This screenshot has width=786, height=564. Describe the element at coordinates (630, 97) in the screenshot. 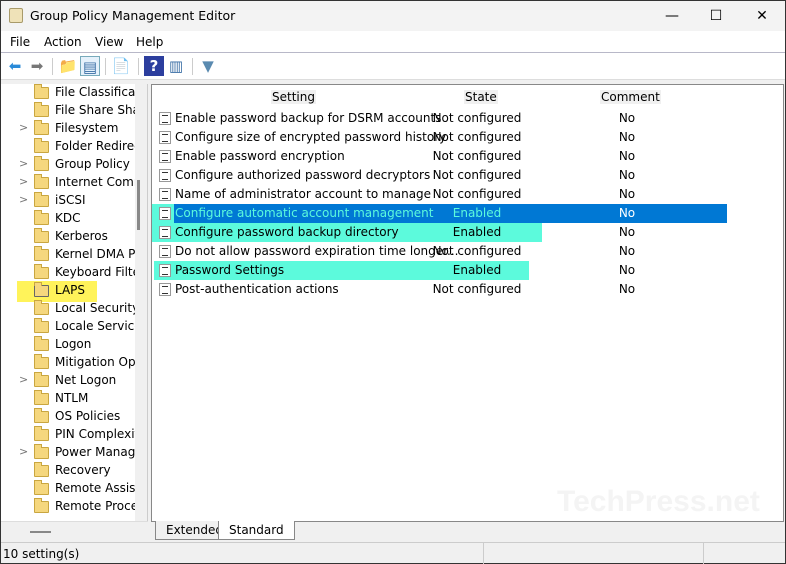

I see `column-header-comment: Comment` at that location.